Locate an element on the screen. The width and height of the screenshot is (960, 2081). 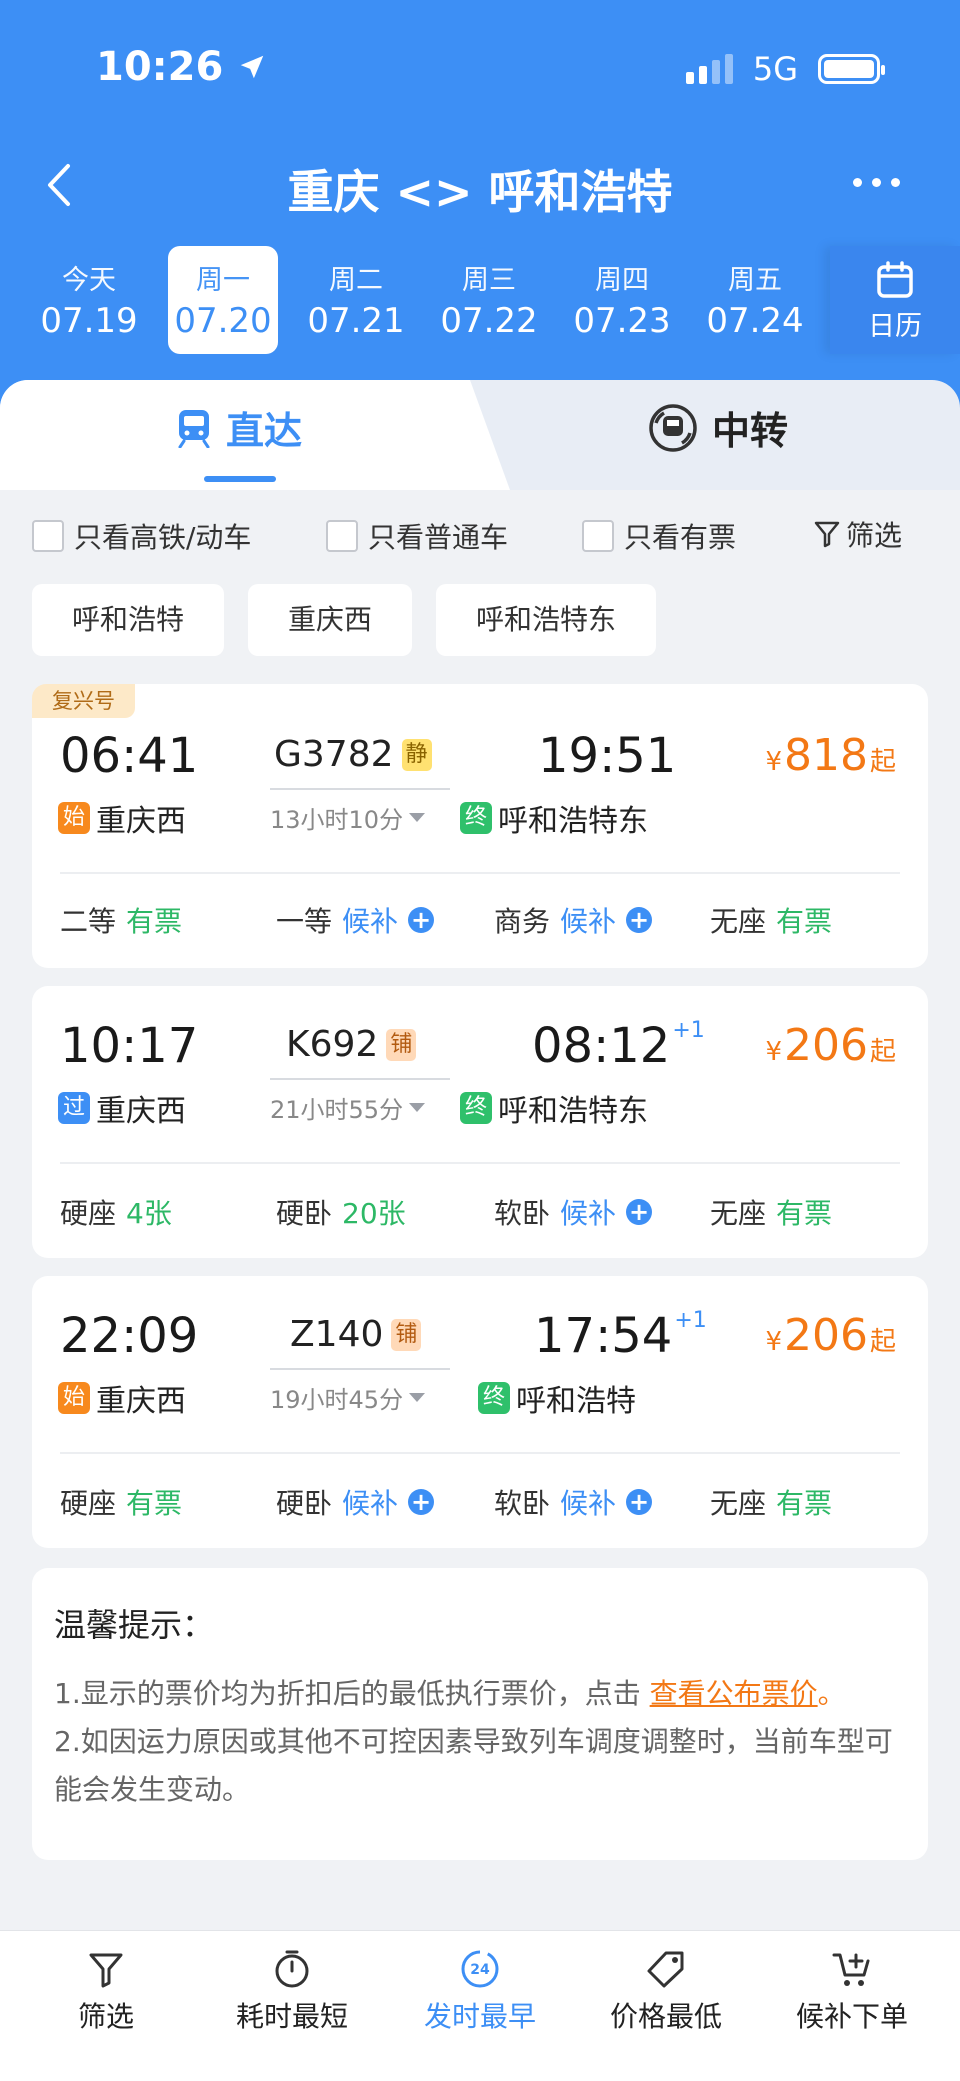
date-item-0722: 周三 07.22 is located at coordinates (489, 300).